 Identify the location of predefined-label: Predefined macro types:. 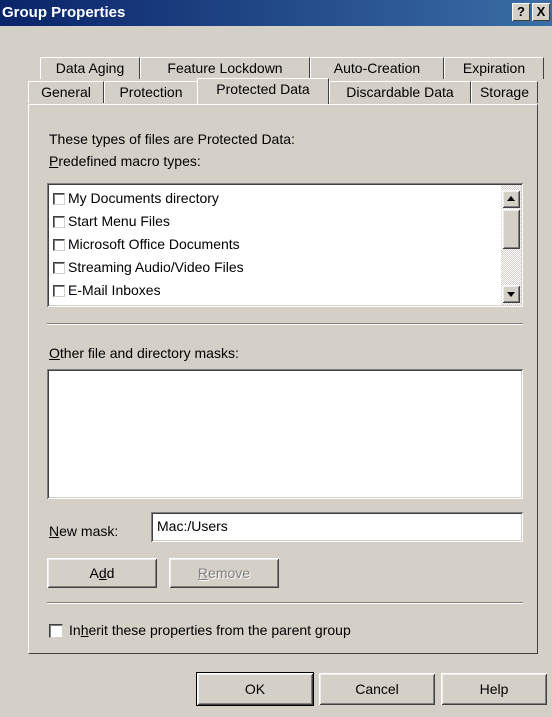
(125, 161).